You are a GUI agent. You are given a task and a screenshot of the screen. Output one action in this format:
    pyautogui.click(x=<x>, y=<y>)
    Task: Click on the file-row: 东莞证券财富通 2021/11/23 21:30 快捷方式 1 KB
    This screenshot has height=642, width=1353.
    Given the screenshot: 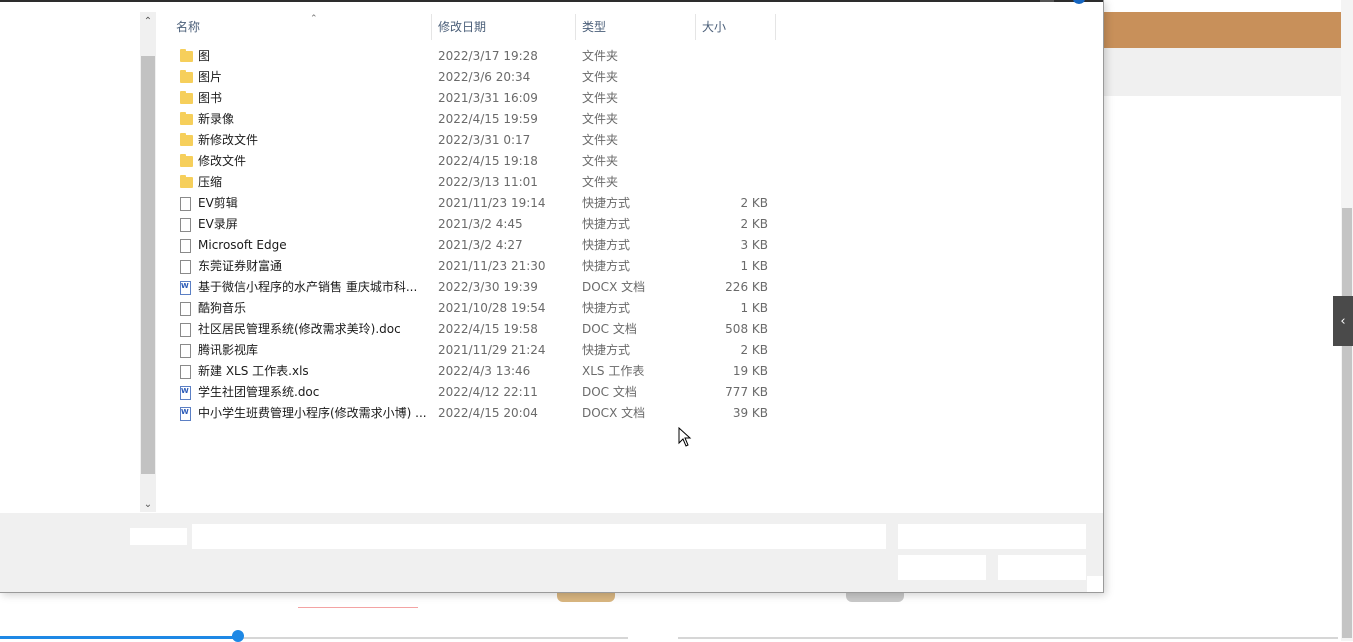 What is the action you would take?
    pyautogui.click(x=466, y=266)
    